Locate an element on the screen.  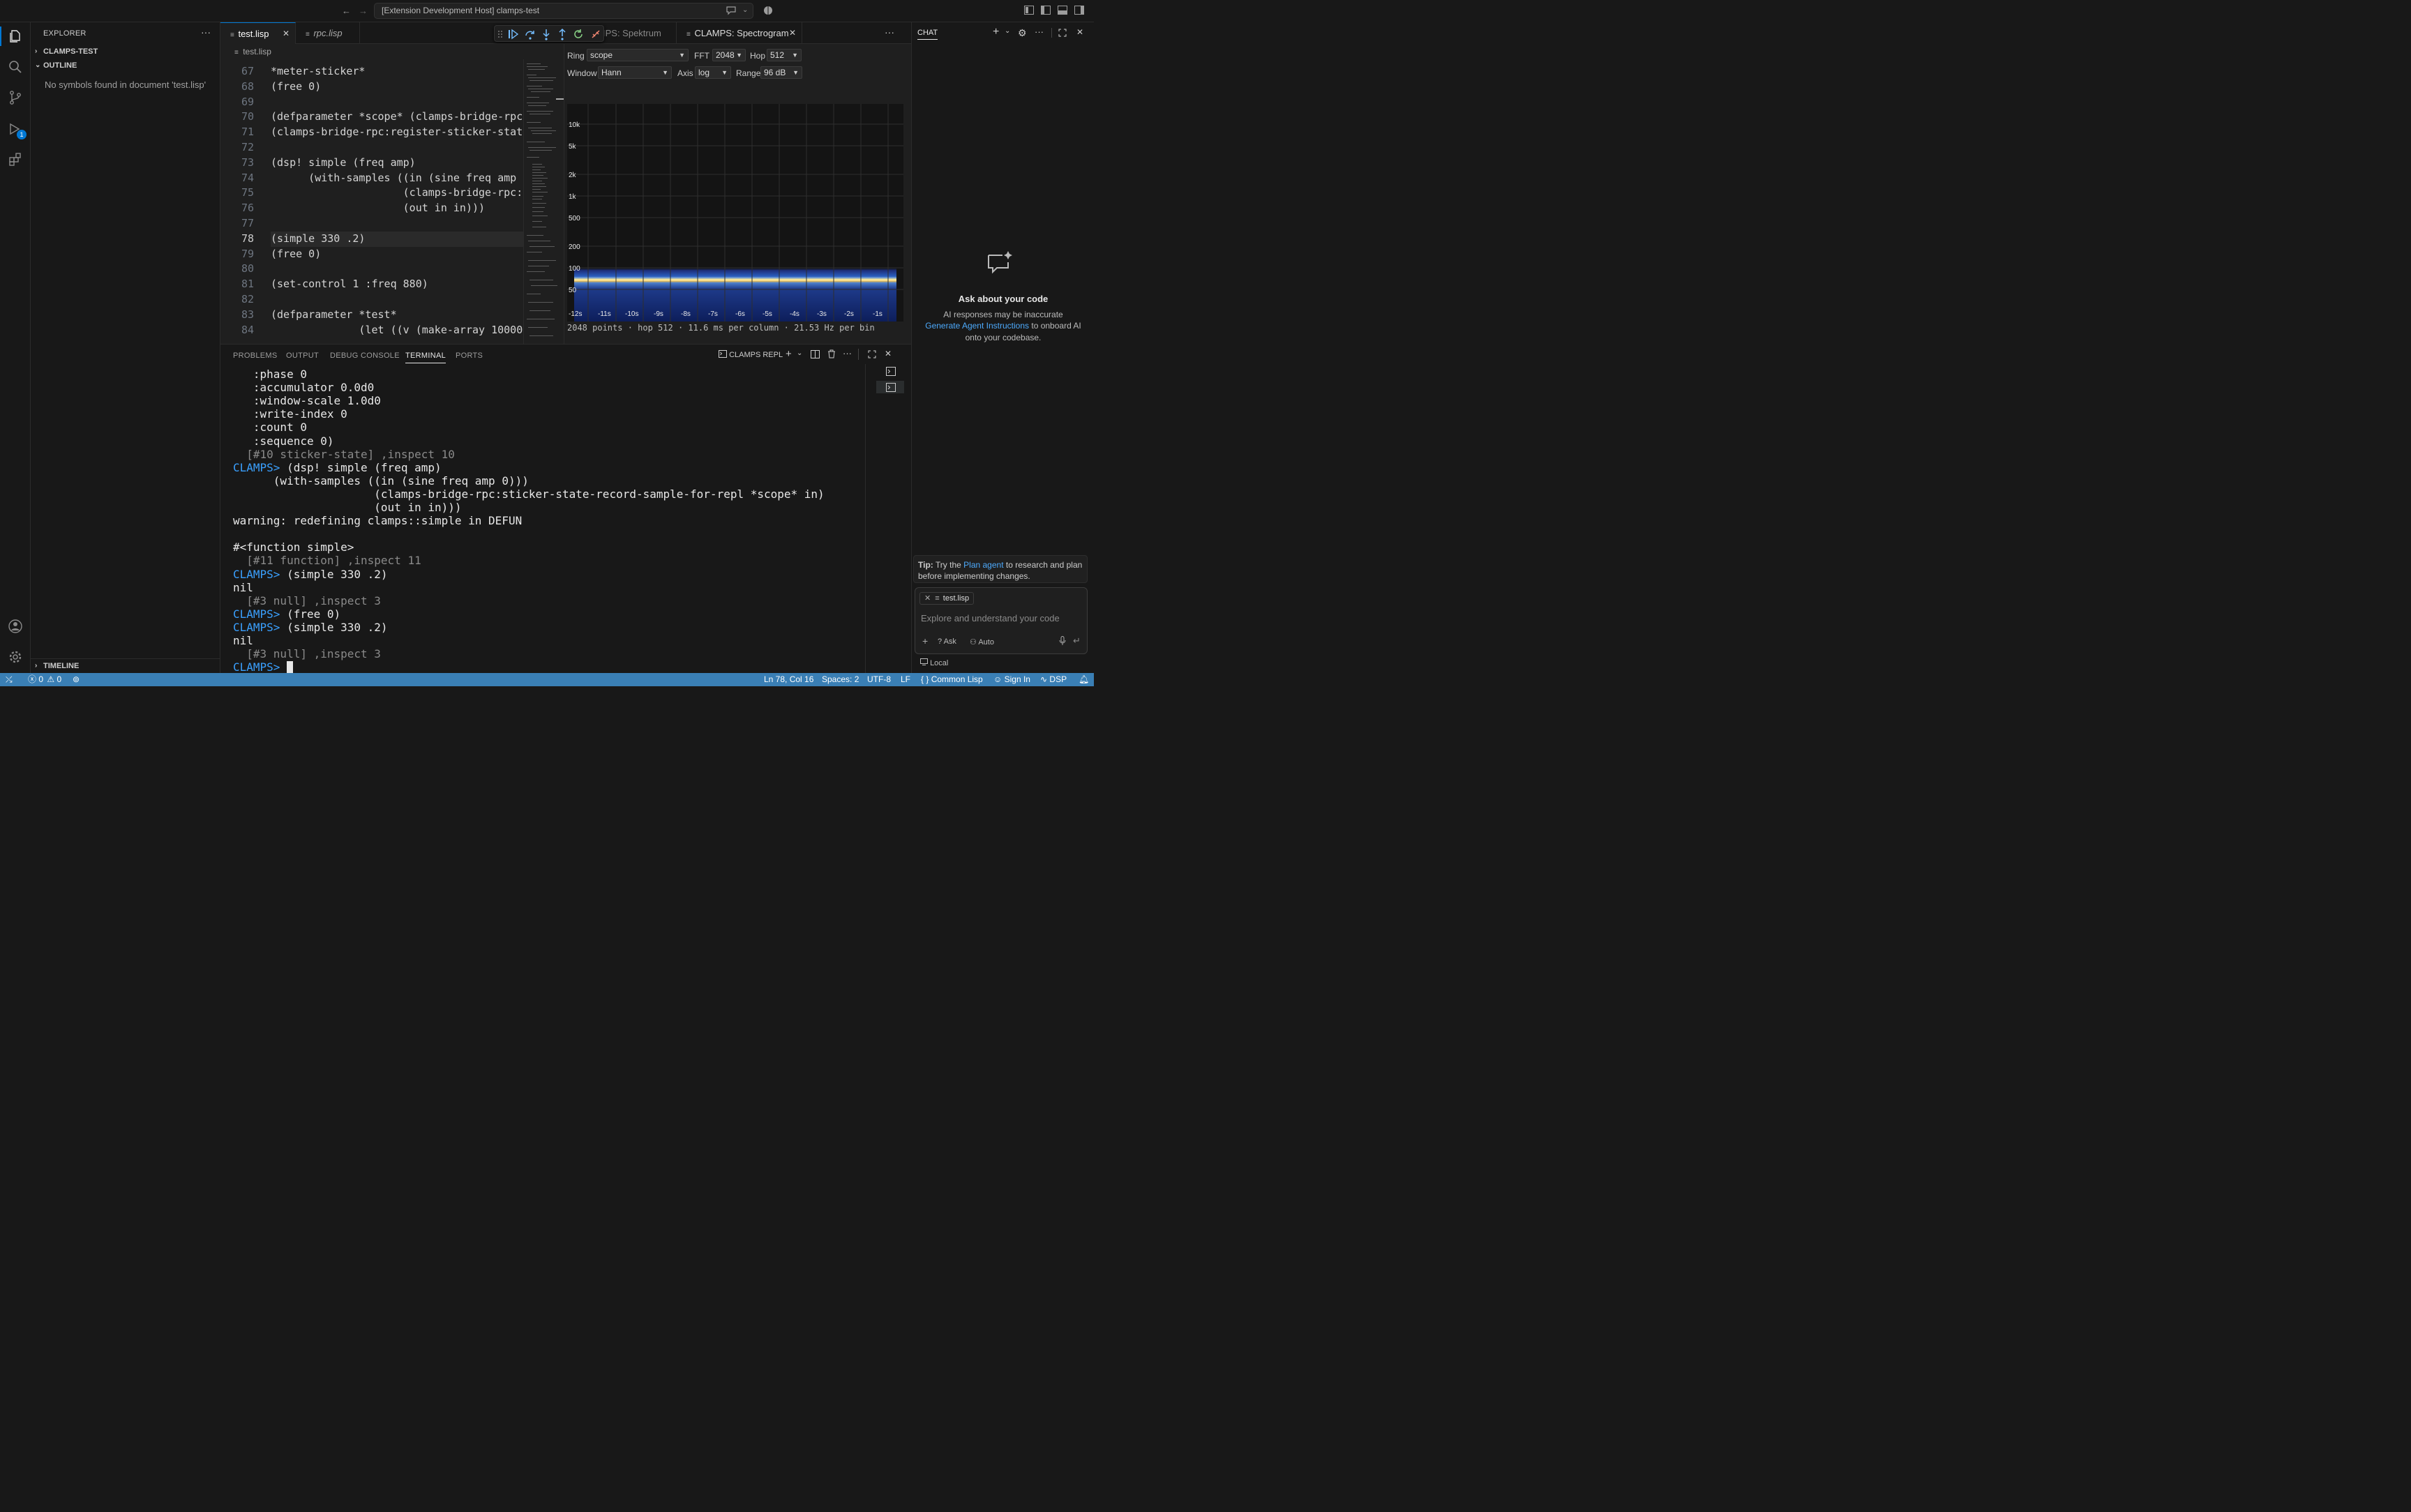
indentation: Spaces: 2 is located at coordinates (840, 679).